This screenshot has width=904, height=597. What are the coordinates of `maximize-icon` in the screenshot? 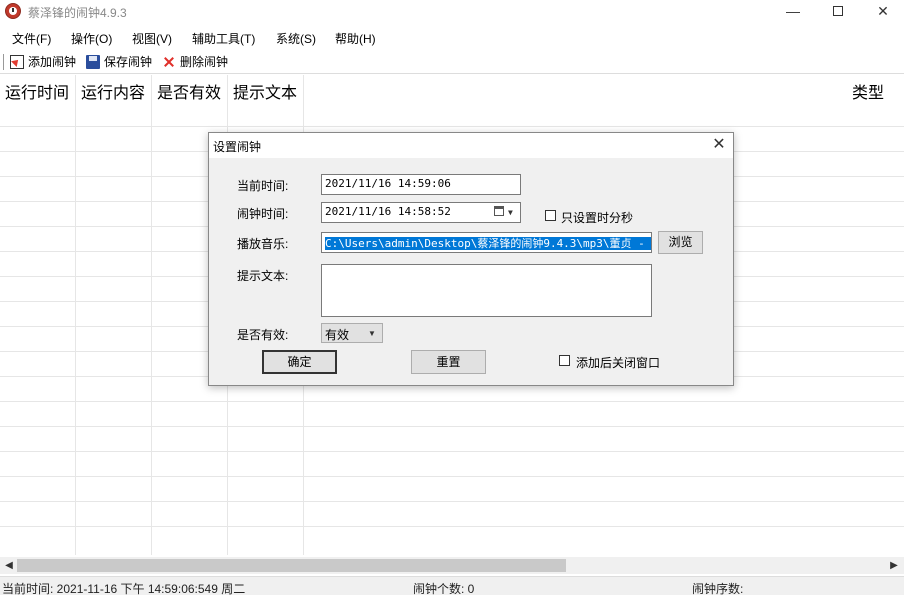 It's located at (838, 11).